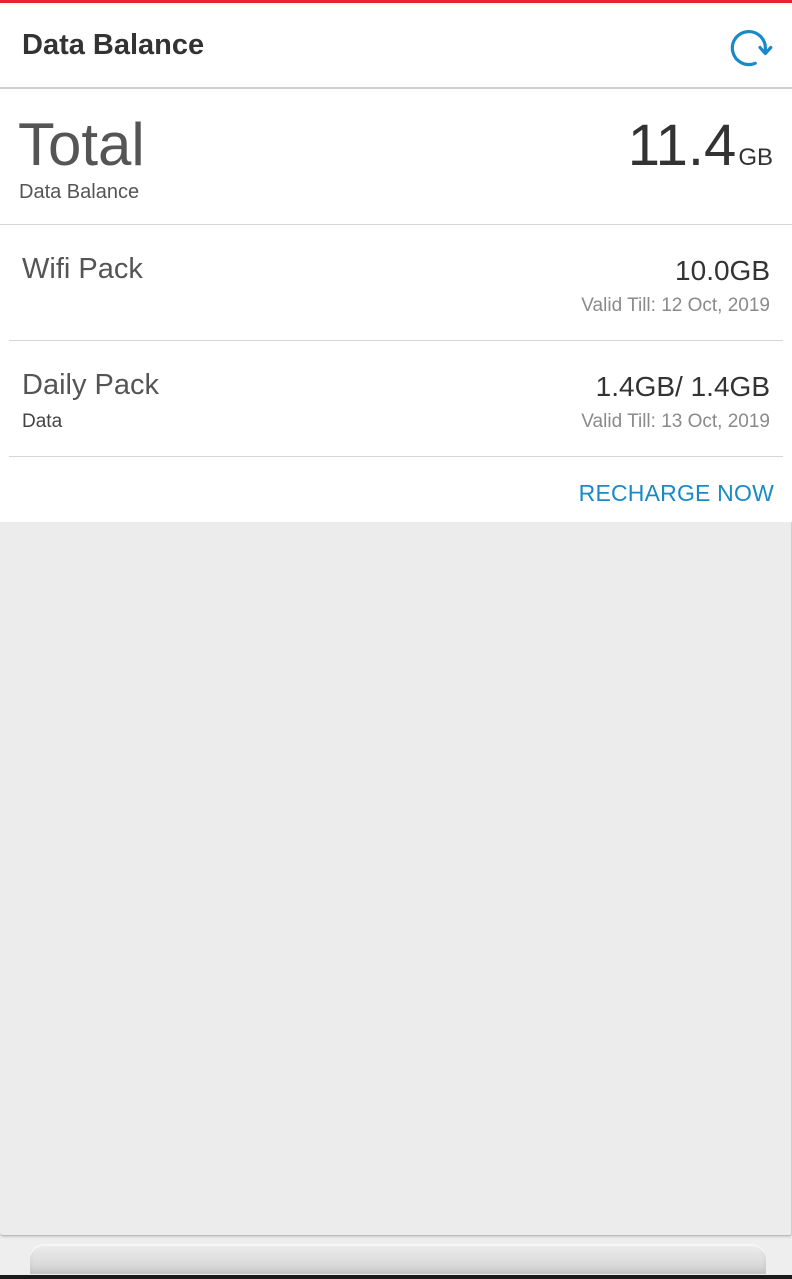 This screenshot has width=792, height=1279. Describe the element at coordinates (396, 46) in the screenshot. I see `card-header: Data Balance` at that location.